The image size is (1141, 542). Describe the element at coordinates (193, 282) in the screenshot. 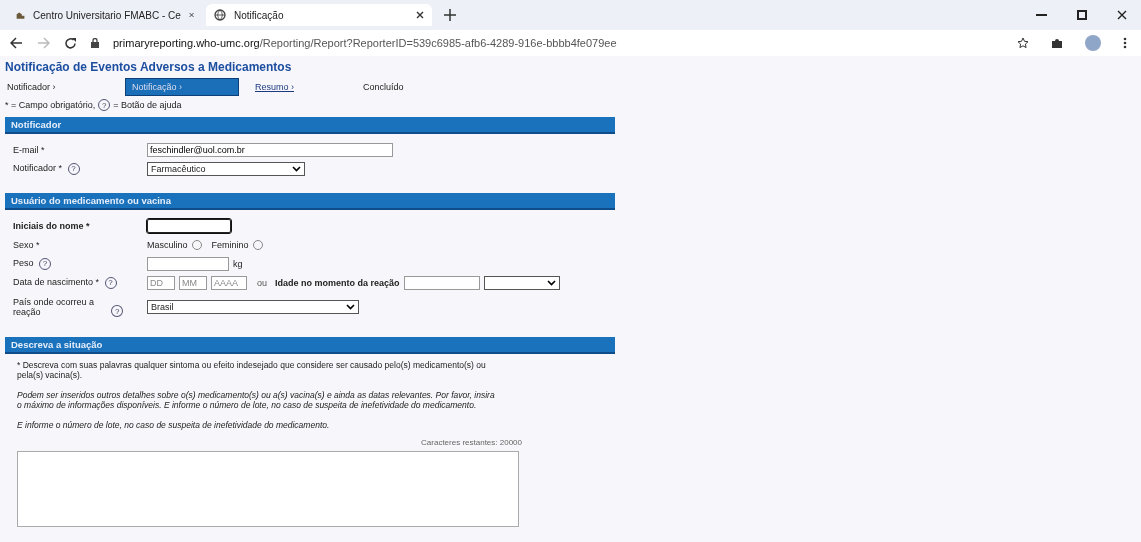

I see `date-field: MM` at that location.